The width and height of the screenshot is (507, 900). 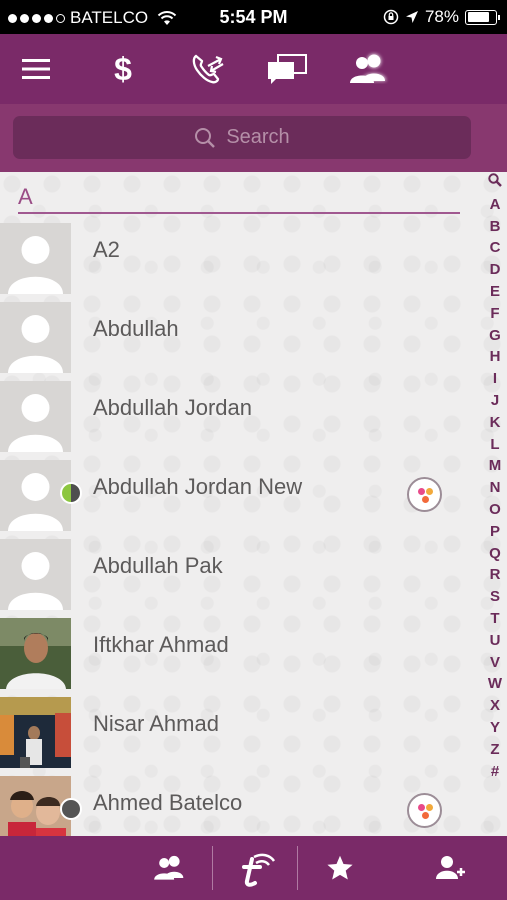 I want to click on contacts-tab-icon, so click(x=169, y=867).